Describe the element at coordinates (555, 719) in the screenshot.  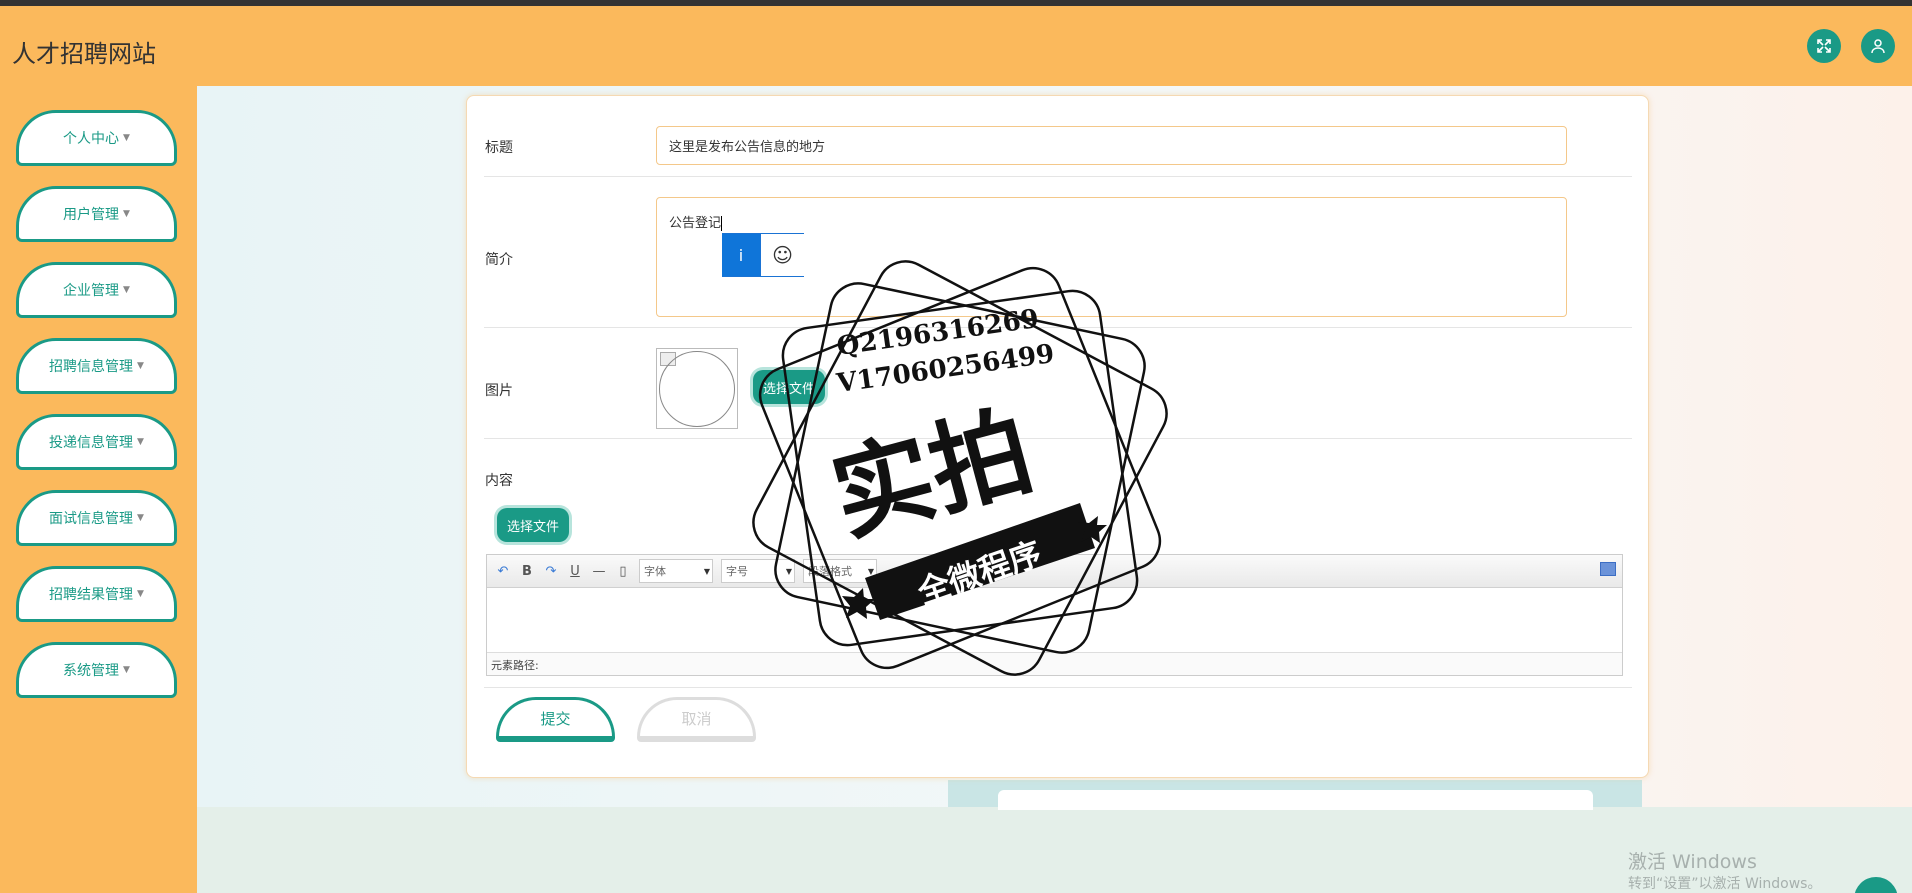
I see `submit-button: 提交` at that location.